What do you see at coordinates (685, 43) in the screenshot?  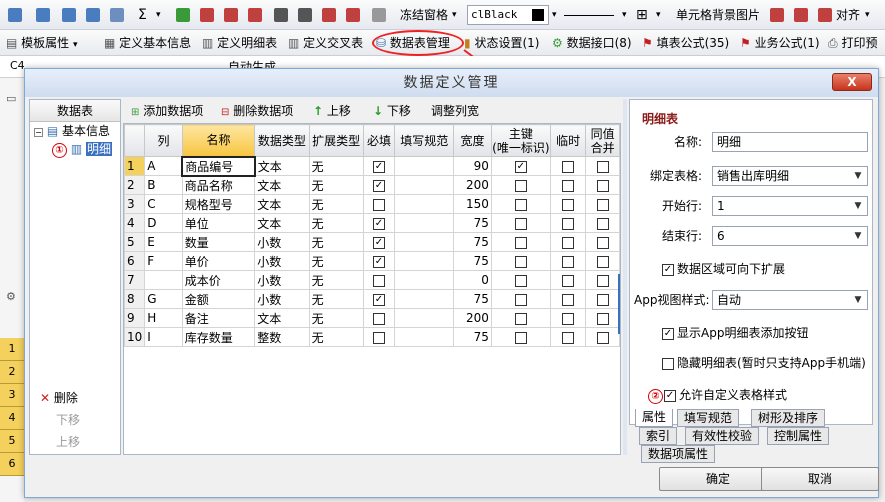 I see `fill-formula-button: ⚑ 填表公式(35)` at bounding box center [685, 43].